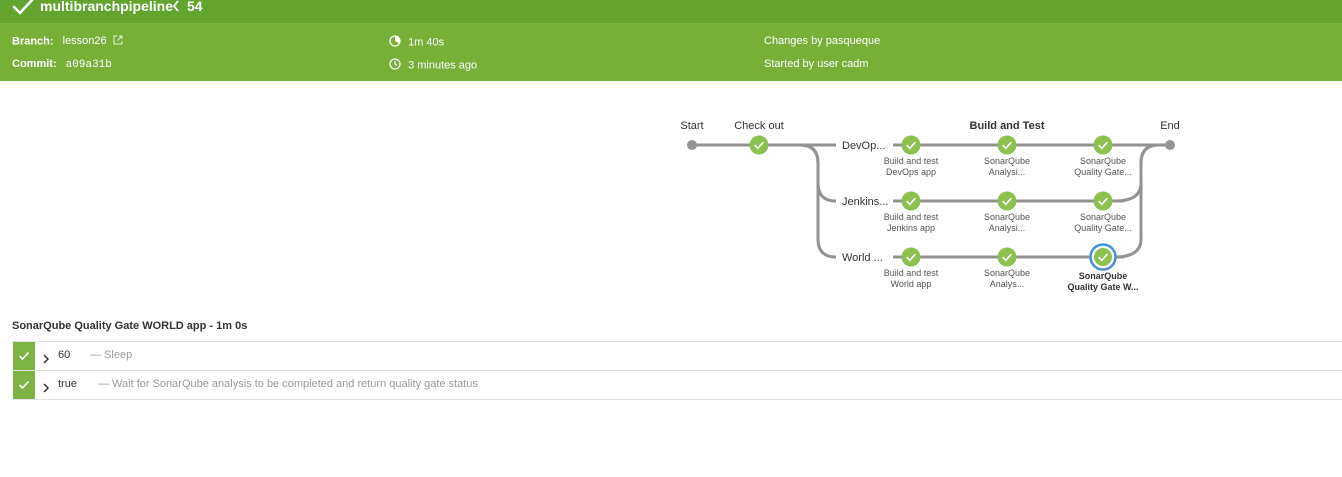  What do you see at coordinates (64, 355) in the screenshot?
I see `step-argument: 60` at bounding box center [64, 355].